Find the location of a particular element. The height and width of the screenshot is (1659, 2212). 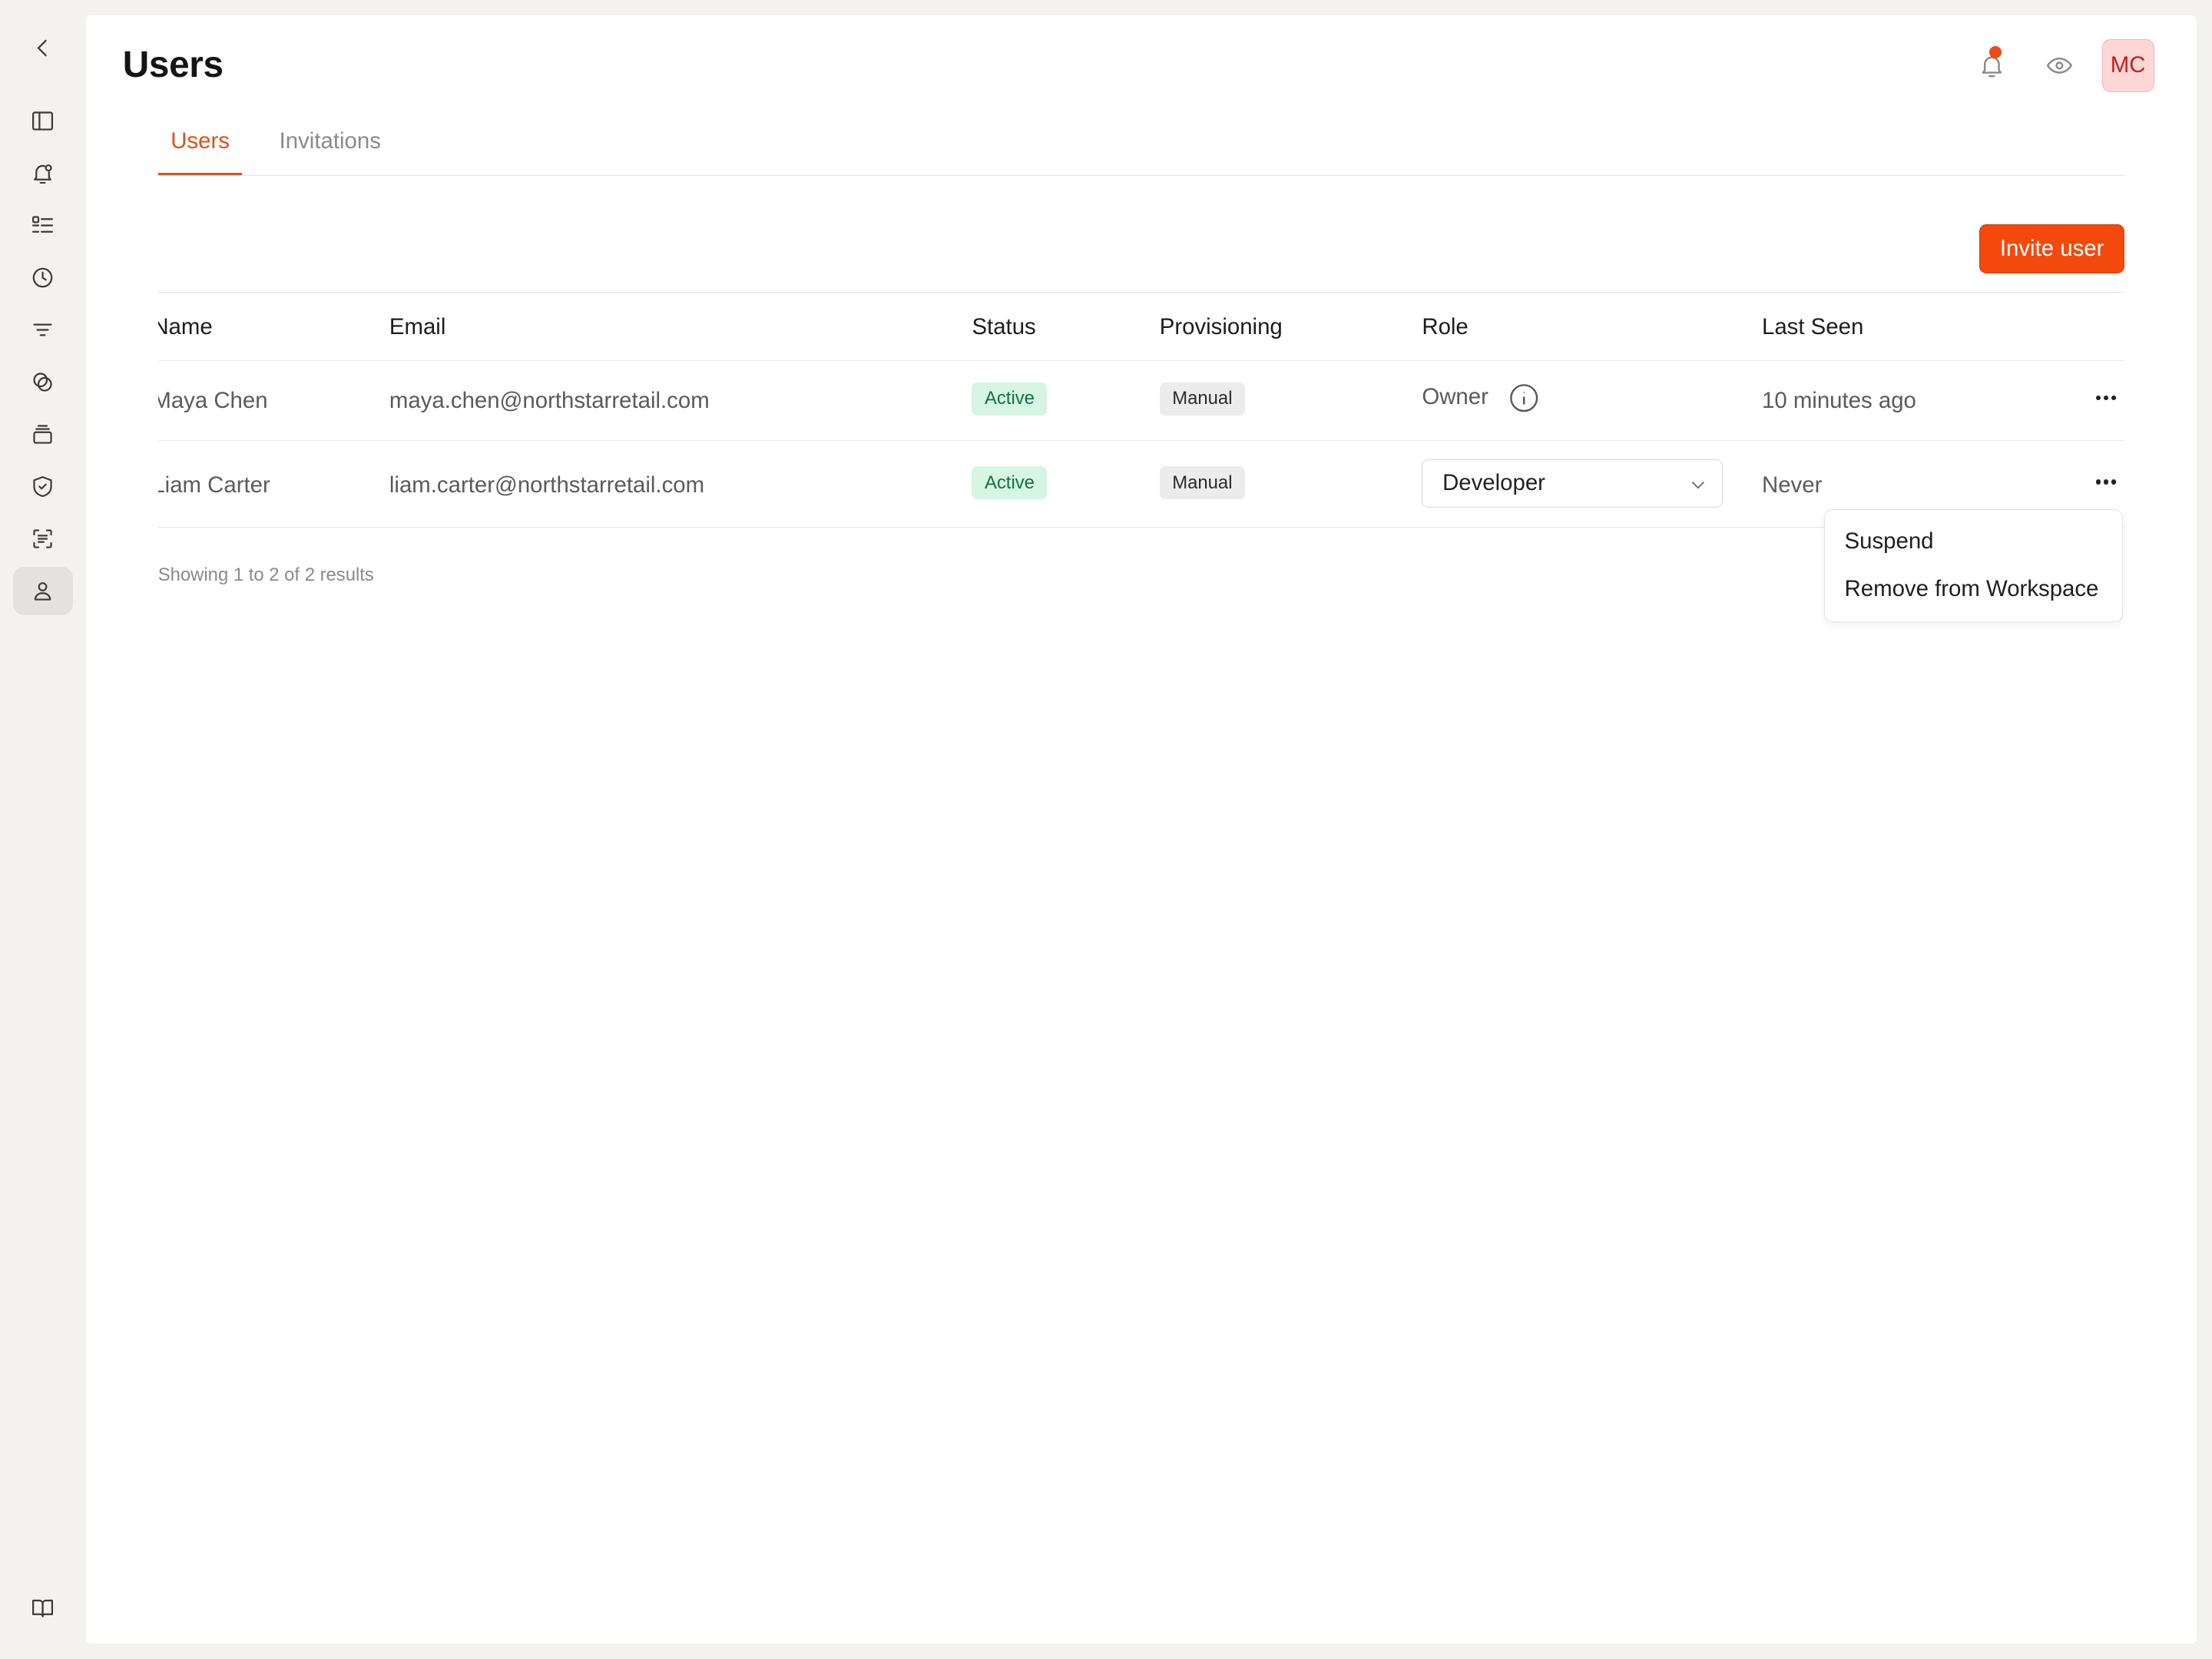

role-cell: Owner is located at coordinates (1481, 398).